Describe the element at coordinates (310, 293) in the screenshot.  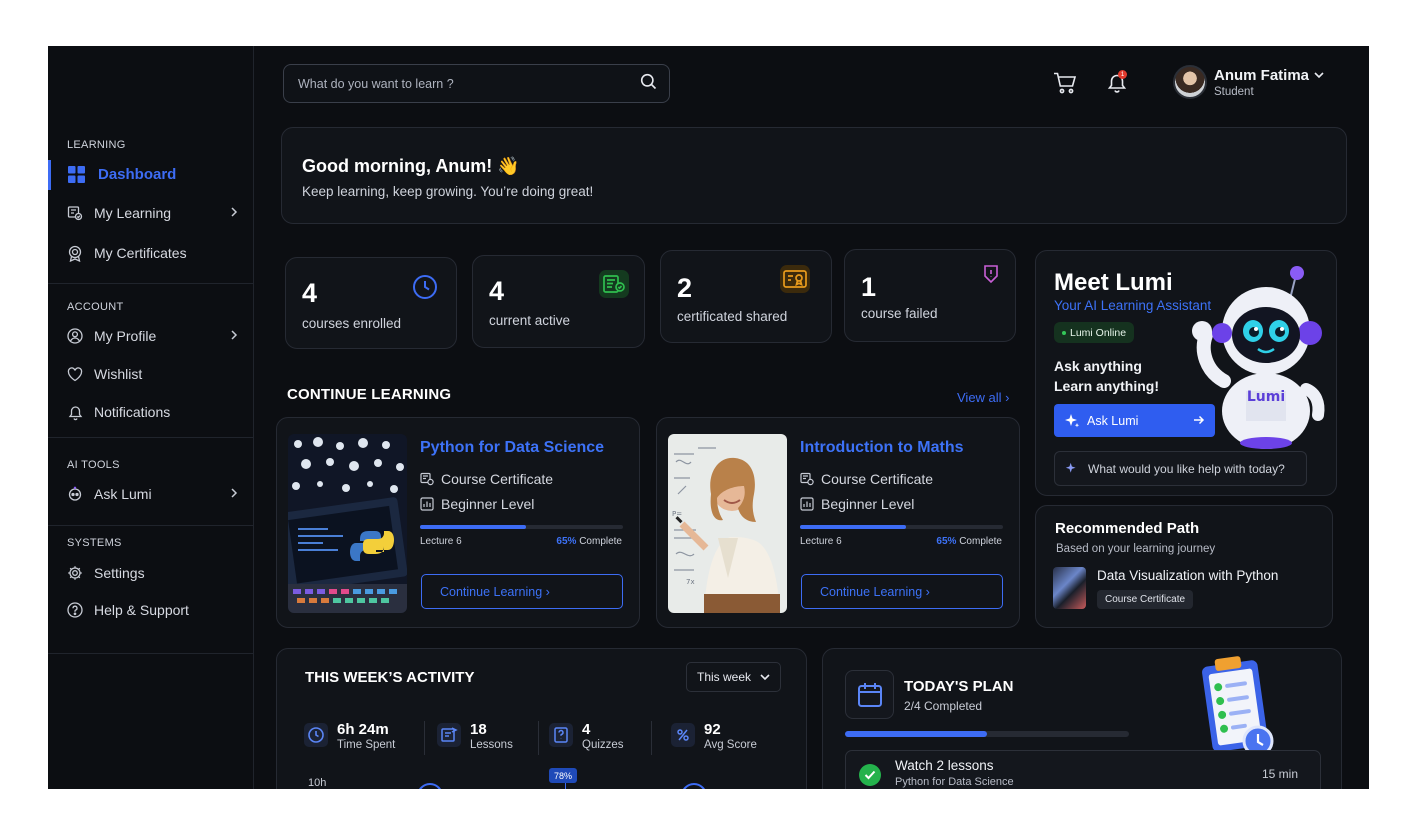
I see `stat-value: 4` at that location.